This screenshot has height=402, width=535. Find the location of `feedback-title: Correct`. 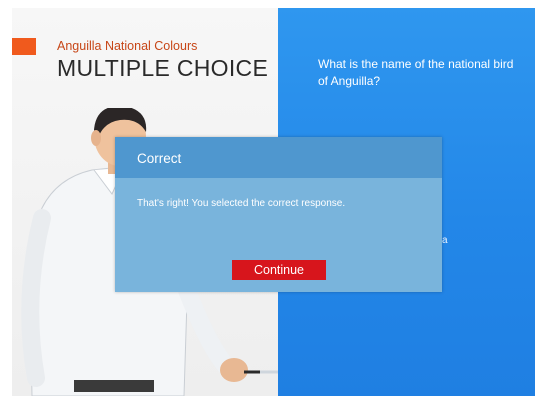

feedback-title: Correct is located at coordinates (159, 158).